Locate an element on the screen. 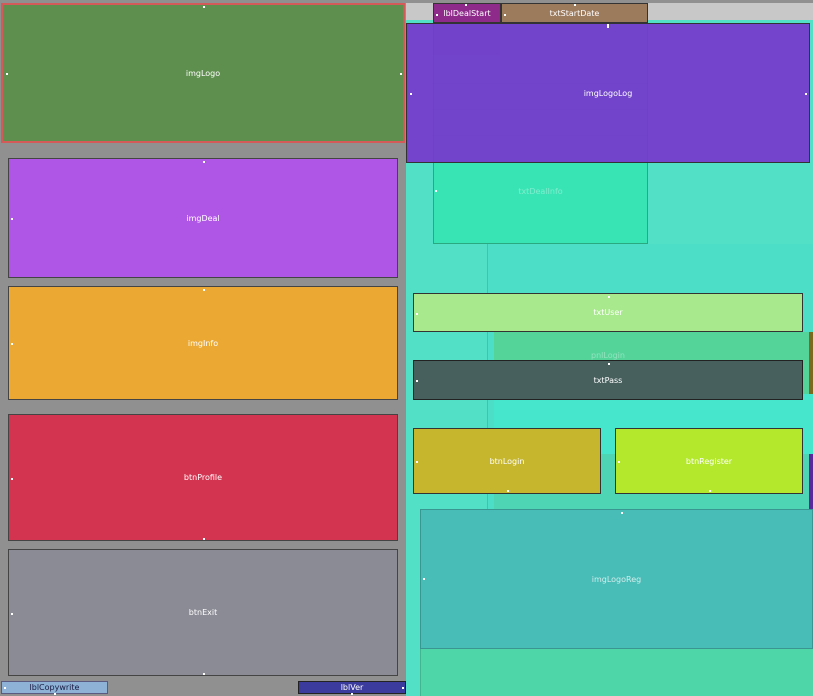  password-field: txtPass is located at coordinates (608, 380).